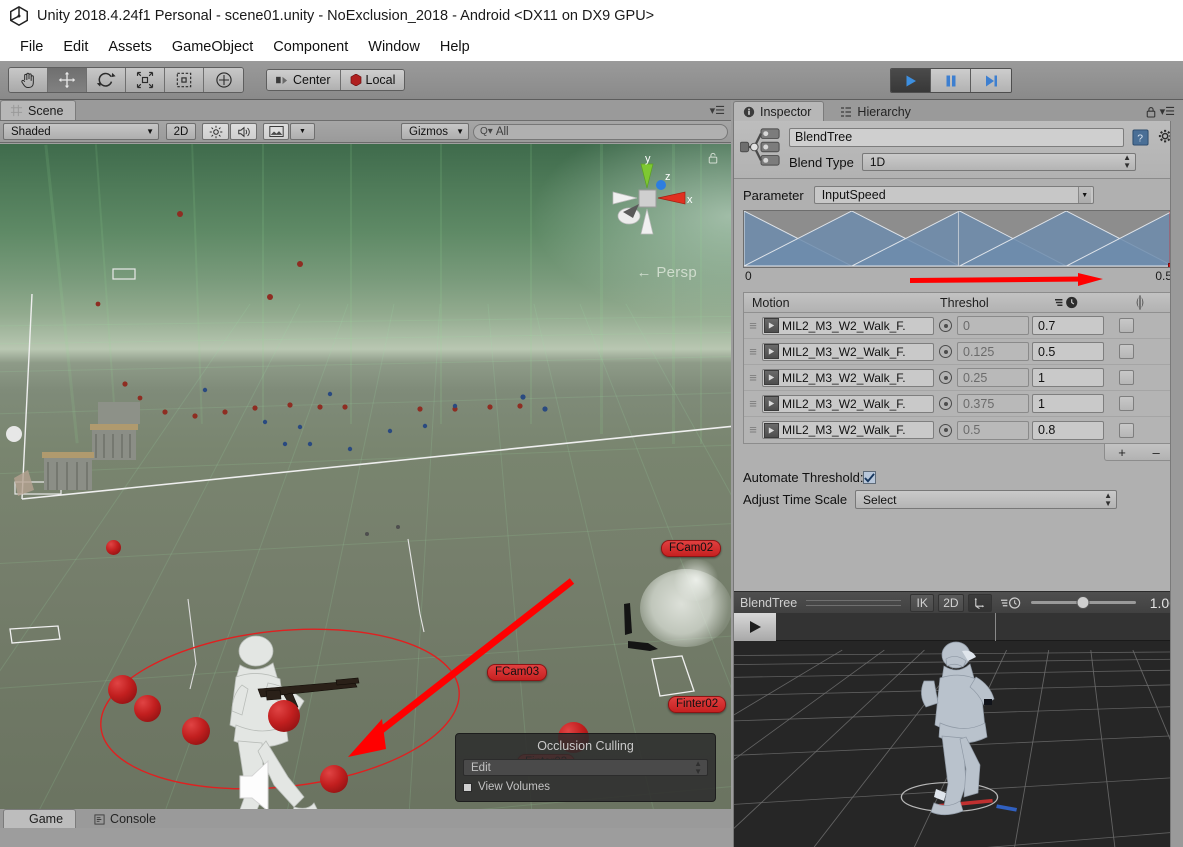 The width and height of the screenshot is (1183, 847). I want to click on menu-gameobject: GameObject, so click(212, 47).